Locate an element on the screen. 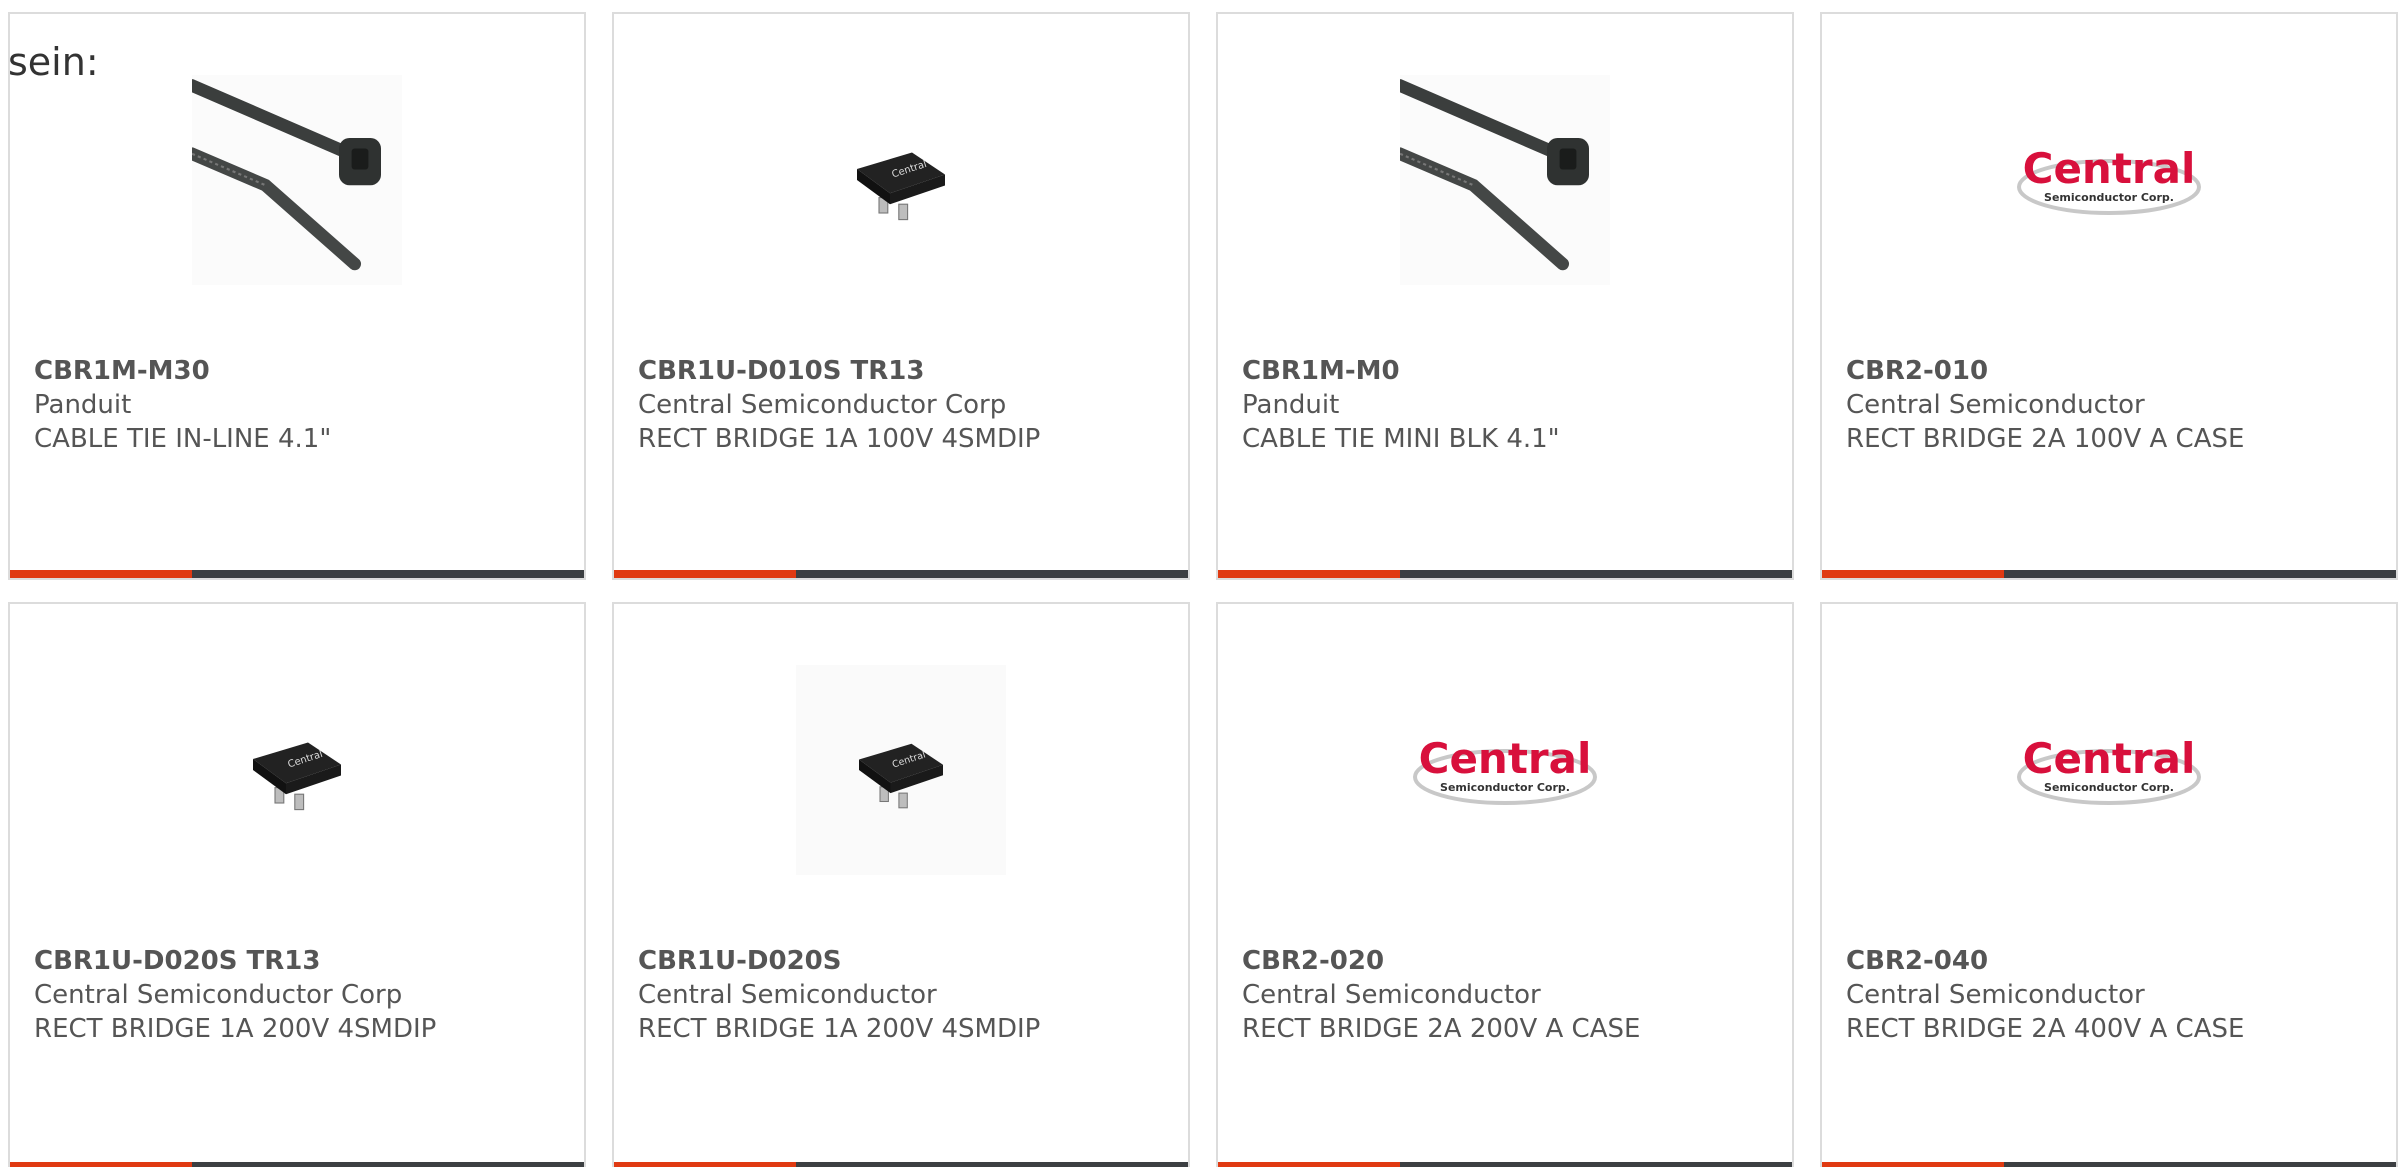  description: RECT BRIDGE 2A 400V A CASE is located at coordinates (2045, 1029).